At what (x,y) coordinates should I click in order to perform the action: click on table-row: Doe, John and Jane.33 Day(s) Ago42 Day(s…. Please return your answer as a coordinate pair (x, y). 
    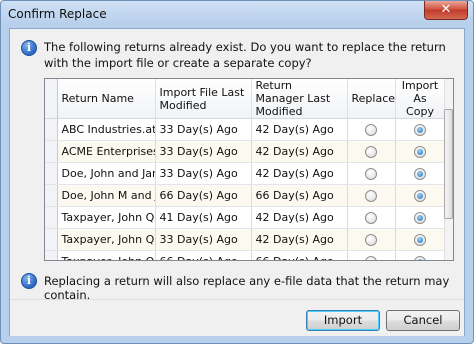
    Looking at the image, I should click on (245, 173).